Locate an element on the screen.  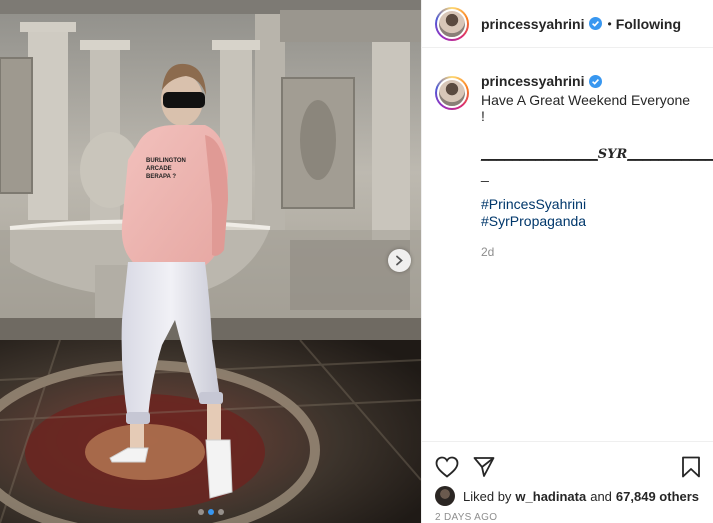
hashtag-link: #SyrPropaganda is located at coordinates (586, 221).